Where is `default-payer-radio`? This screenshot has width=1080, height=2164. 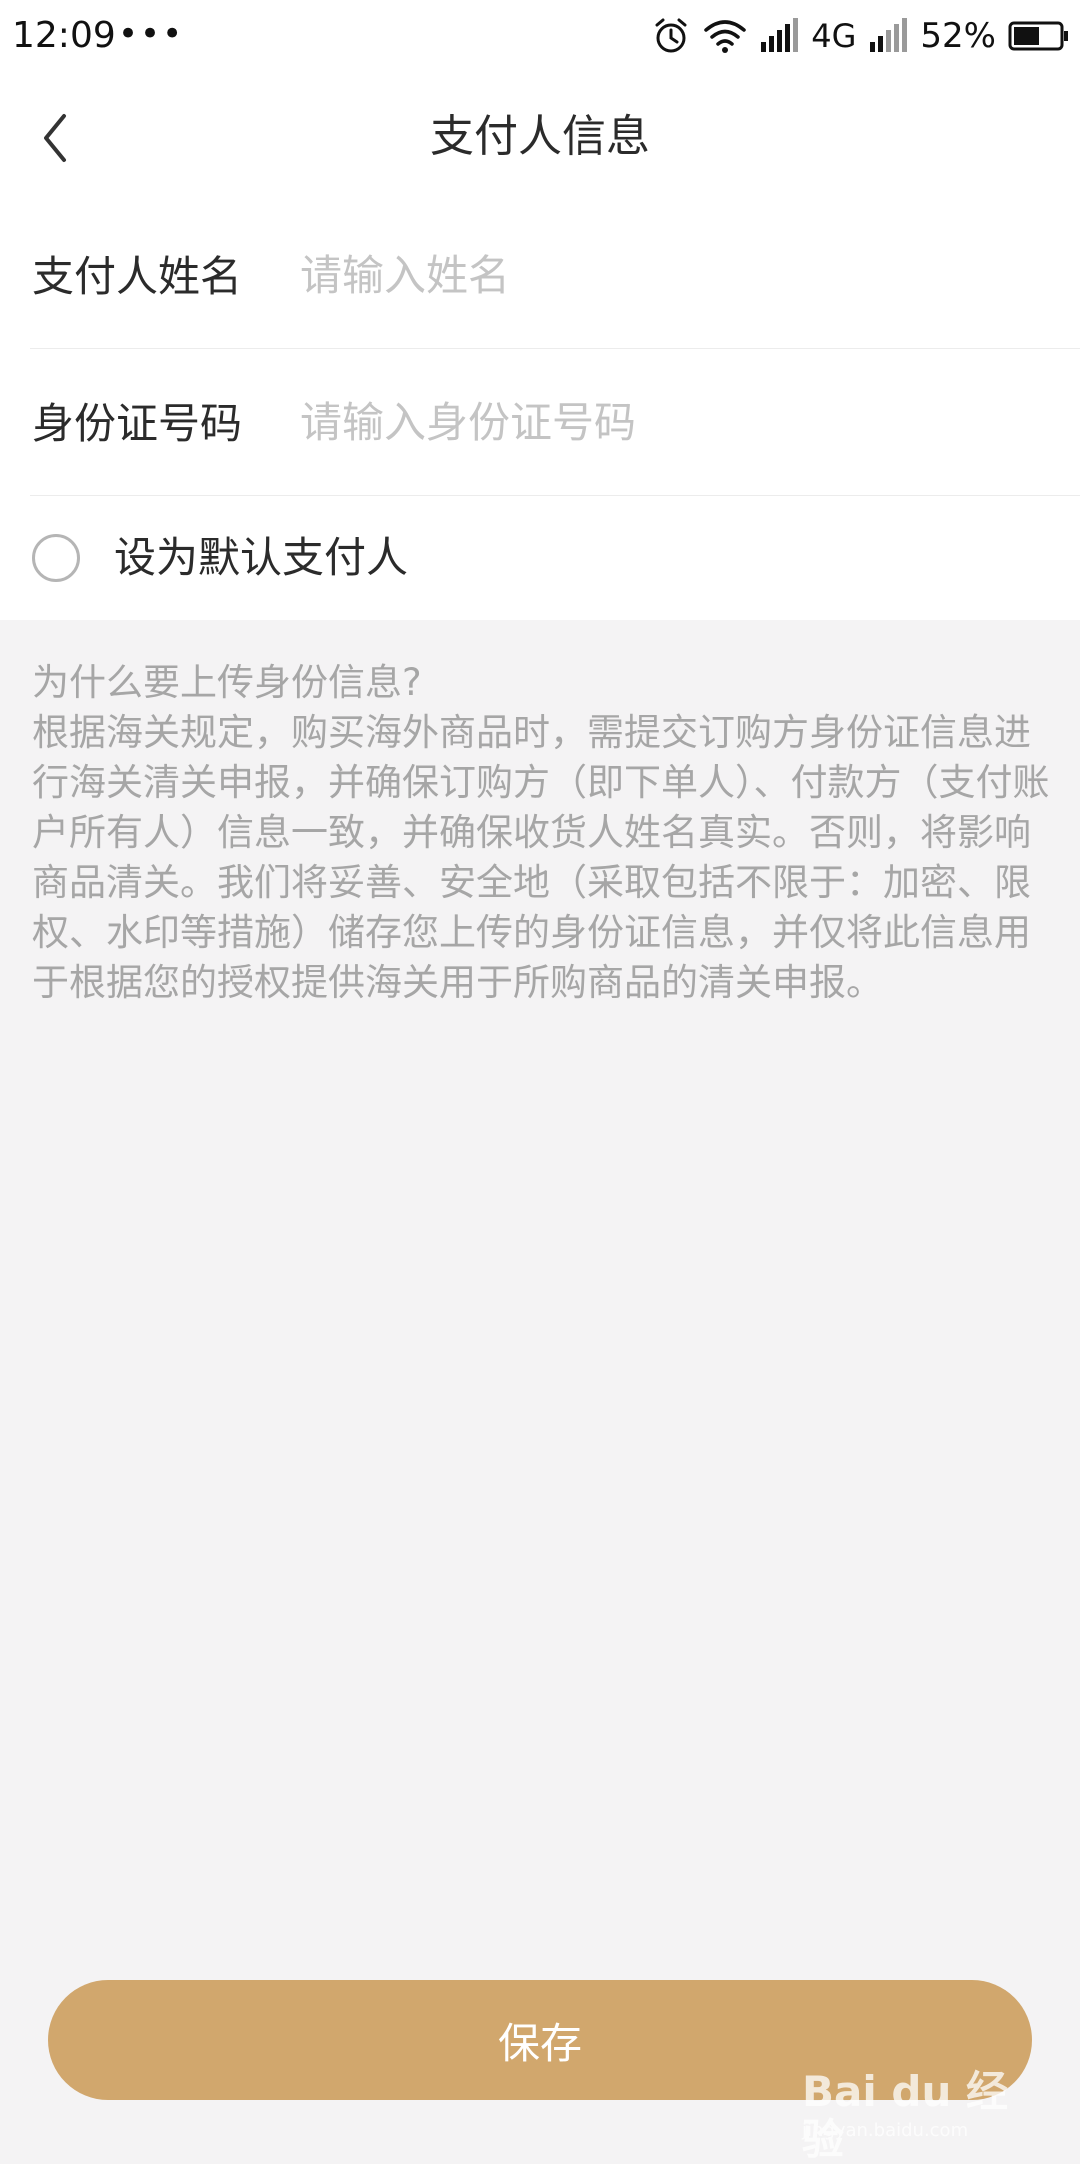
default-payer-radio is located at coordinates (56, 558).